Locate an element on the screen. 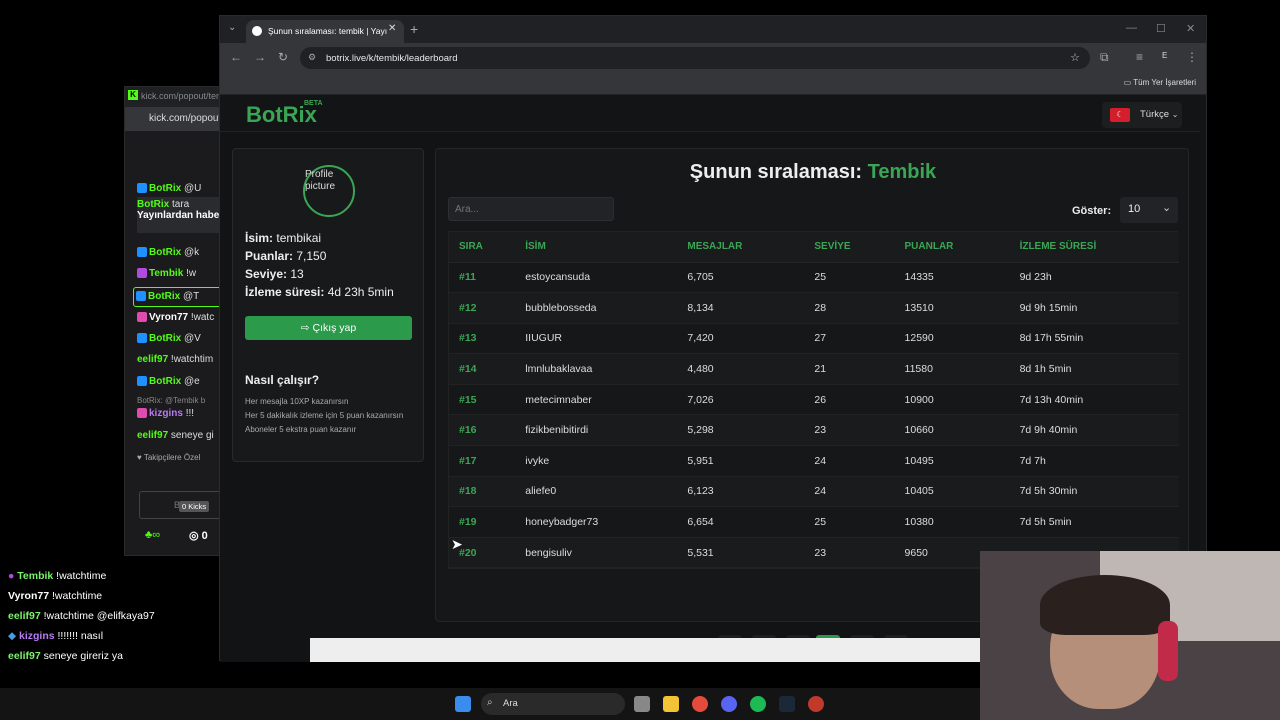 Image resolution: width=1280 pixels, height=720 pixels. minimize-icon: — is located at coordinates (1131, 28).